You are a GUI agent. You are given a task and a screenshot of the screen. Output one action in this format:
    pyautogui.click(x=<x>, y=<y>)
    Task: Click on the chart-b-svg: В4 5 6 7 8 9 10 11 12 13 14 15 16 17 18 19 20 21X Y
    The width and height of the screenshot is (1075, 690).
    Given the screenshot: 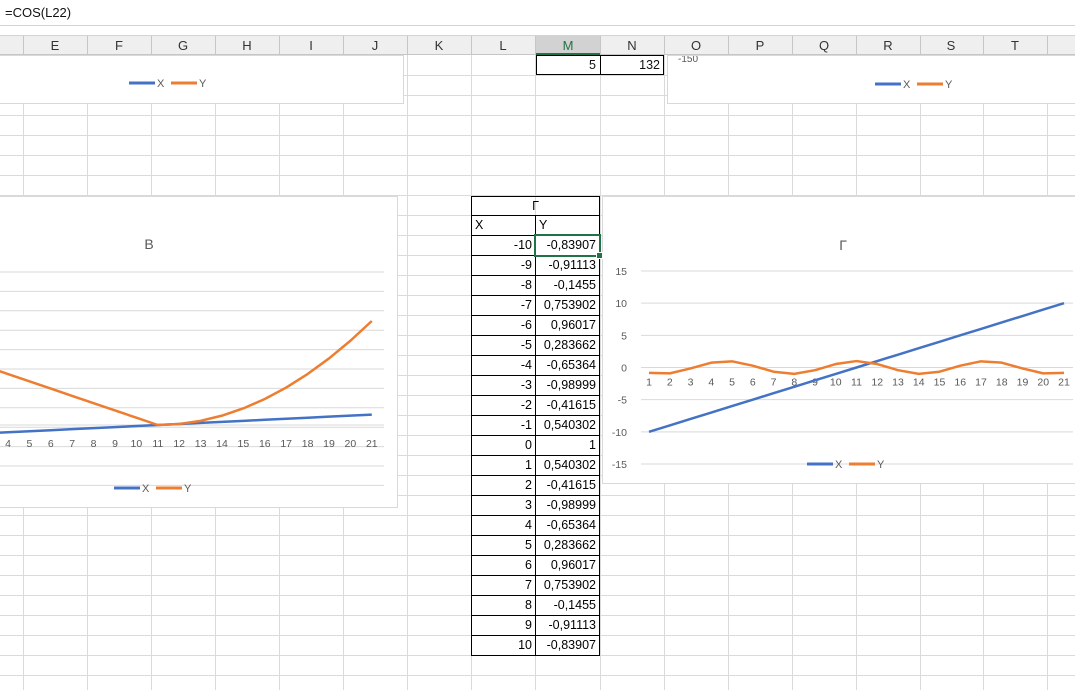 What is the action you would take?
    pyautogui.click(x=192, y=365)
    